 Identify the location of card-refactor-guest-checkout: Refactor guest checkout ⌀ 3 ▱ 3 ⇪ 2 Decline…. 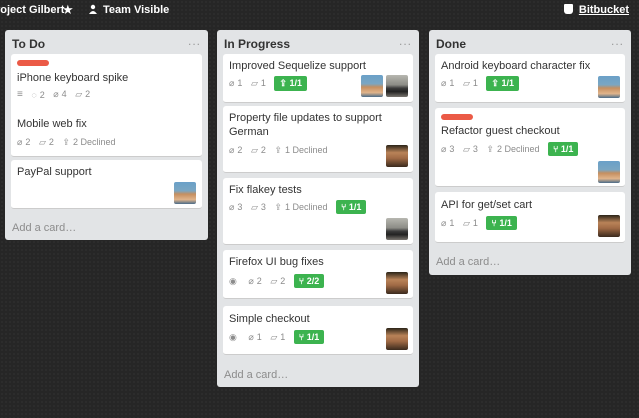
(530, 147).